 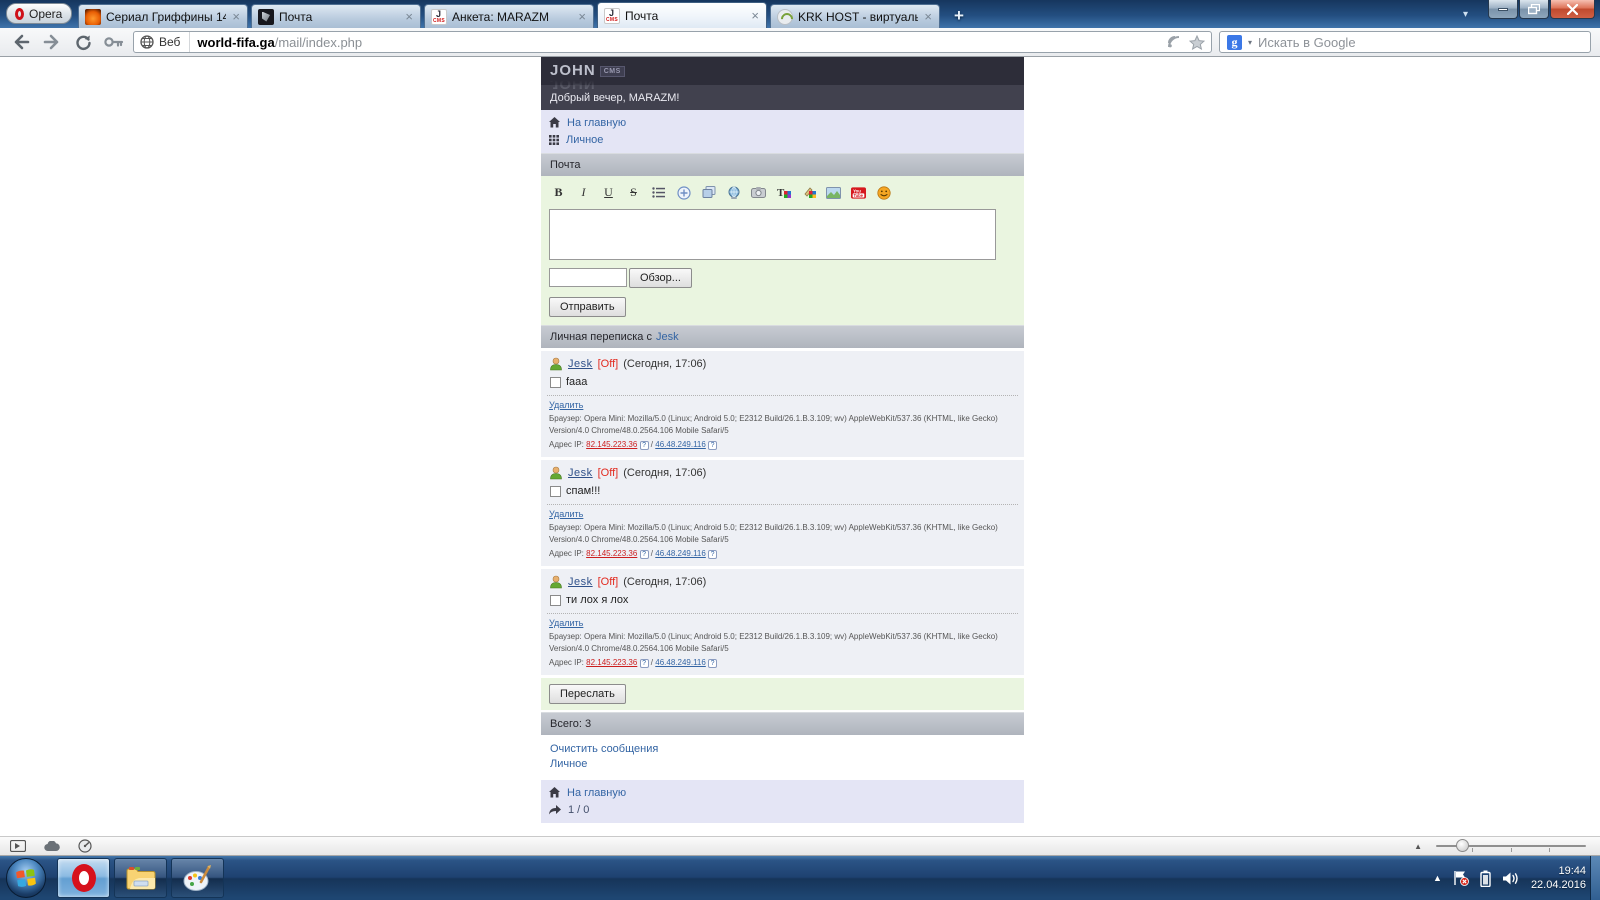 I want to click on rss-icon, so click(x=1174, y=42).